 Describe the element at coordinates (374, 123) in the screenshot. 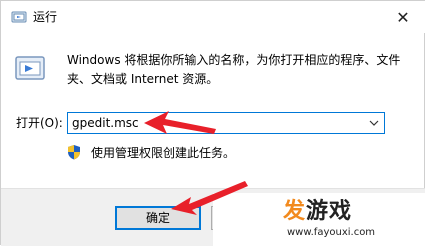

I see `dropdown-arrow-icon` at that location.